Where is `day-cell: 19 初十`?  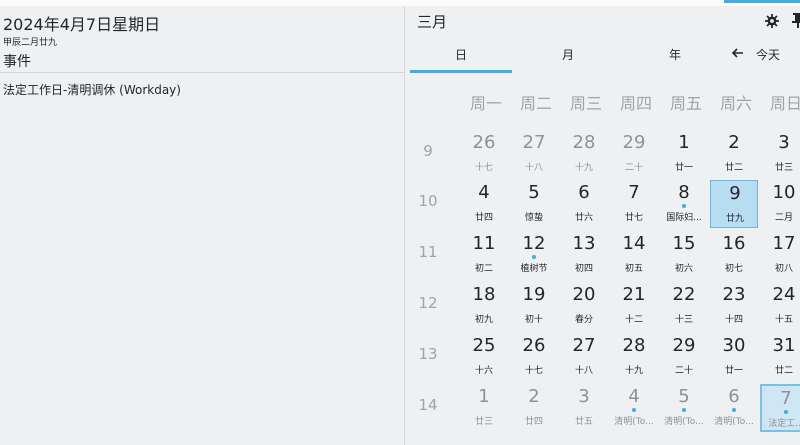
day-cell: 19 初十 is located at coordinates (534, 306).